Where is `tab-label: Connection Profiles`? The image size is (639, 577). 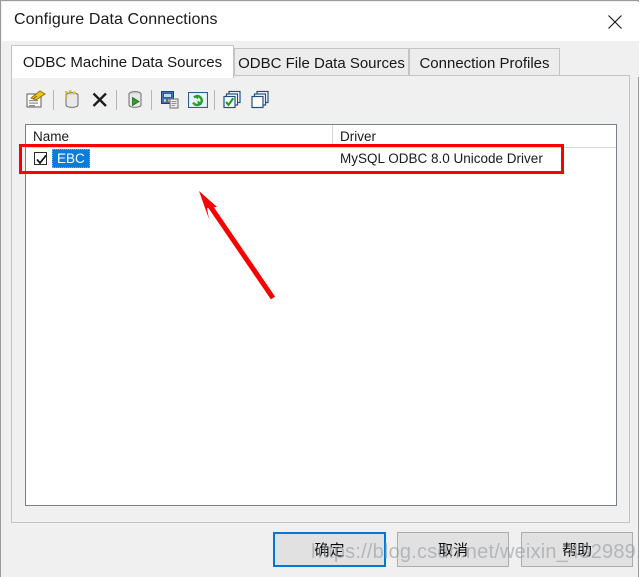
tab-label: Connection Profiles is located at coordinates (484, 63).